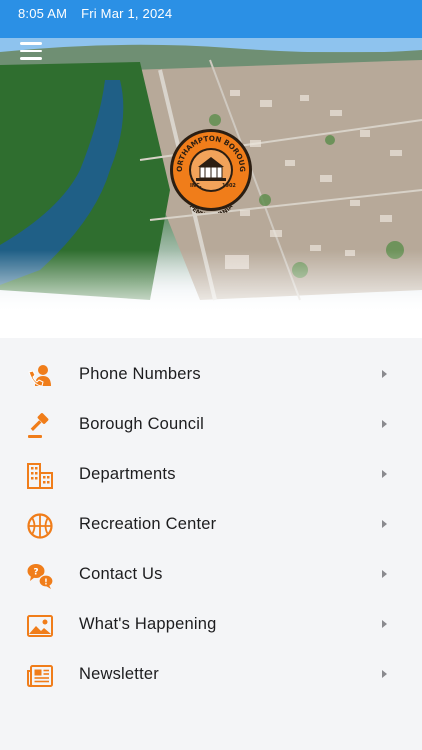 The height and width of the screenshot is (750, 422). I want to click on menu-item-newsletter: Newsletter, so click(211, 675).